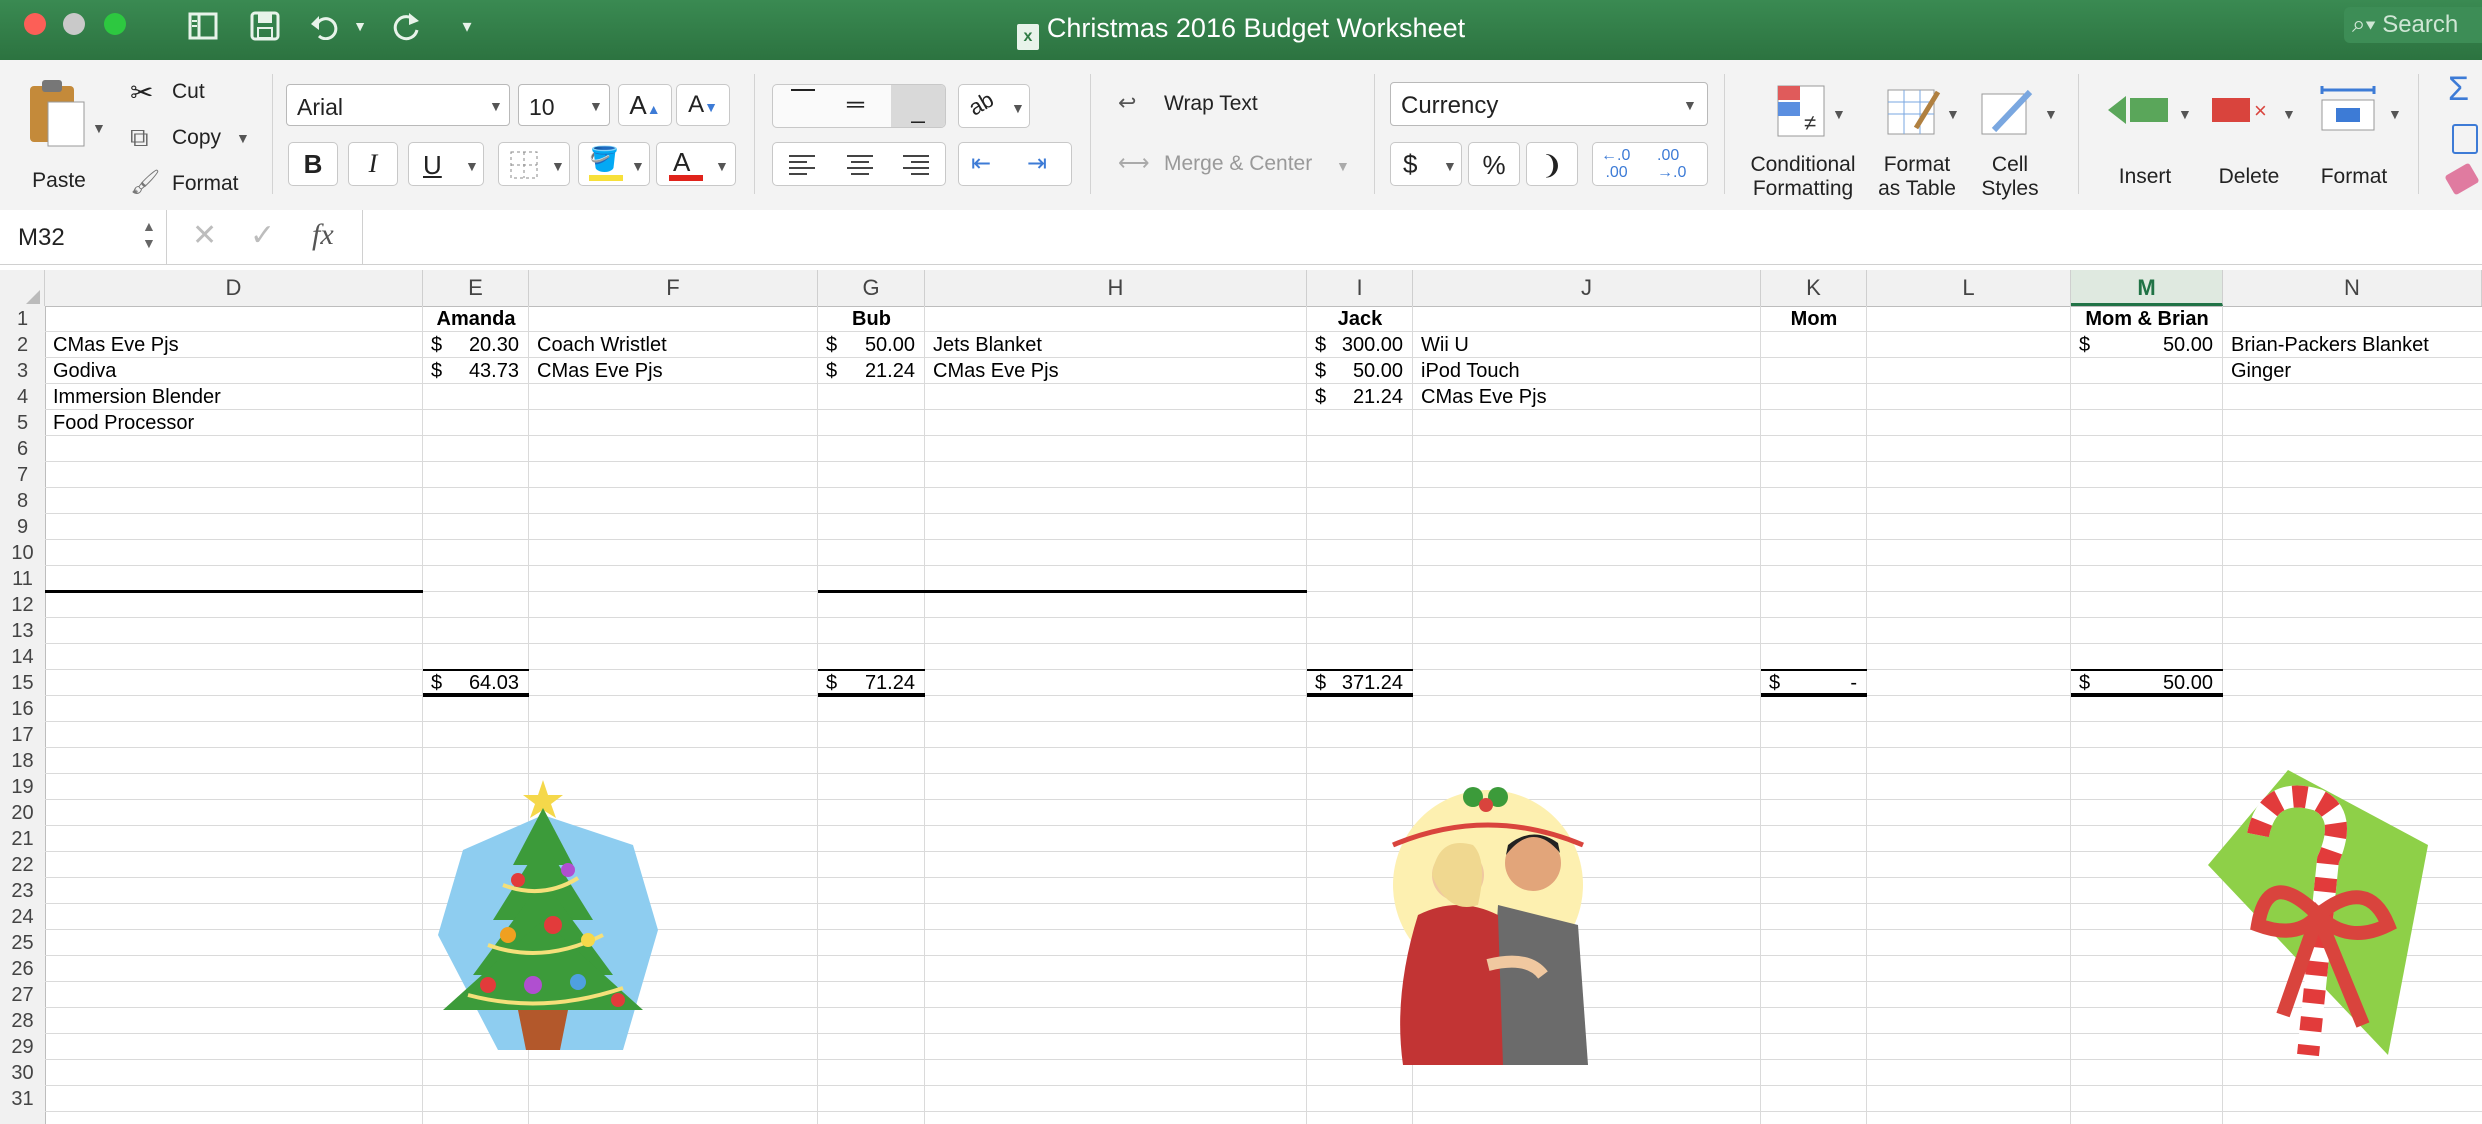  What do you see at coordinates (703, 105) in the screenshot?
I see `decrease-font-size-button: A▼` at bounding box center [703, 105].